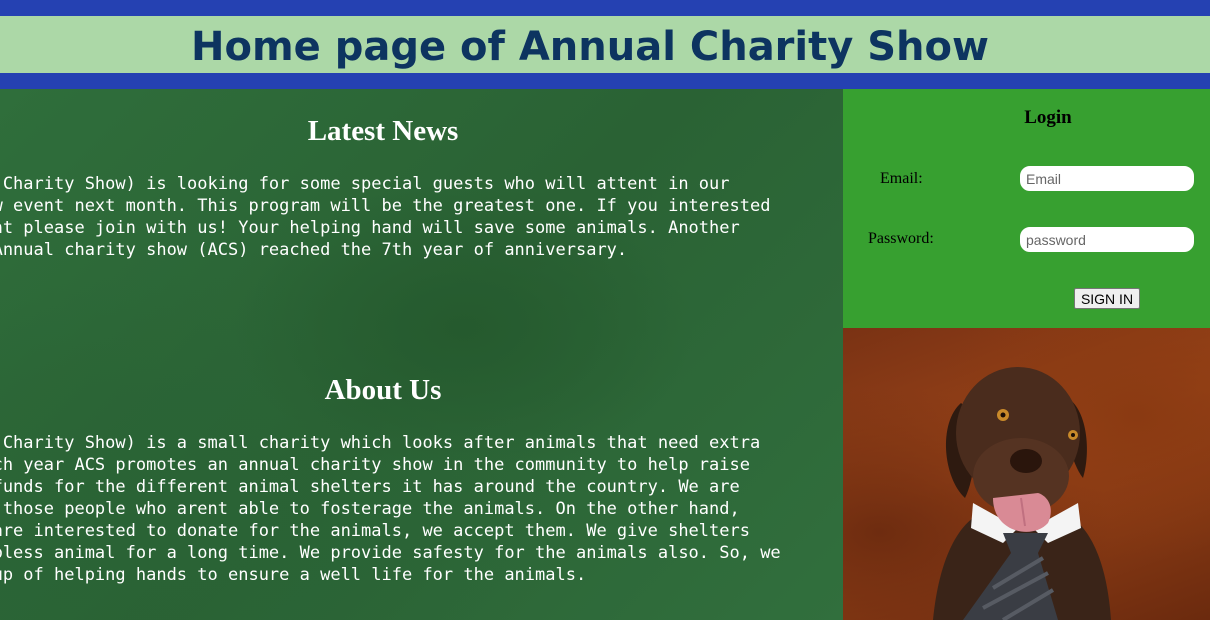  What do you see at coordinates (1107, 178) in the screenshot?
I see `email-field` at bounding box center [1107, 178].